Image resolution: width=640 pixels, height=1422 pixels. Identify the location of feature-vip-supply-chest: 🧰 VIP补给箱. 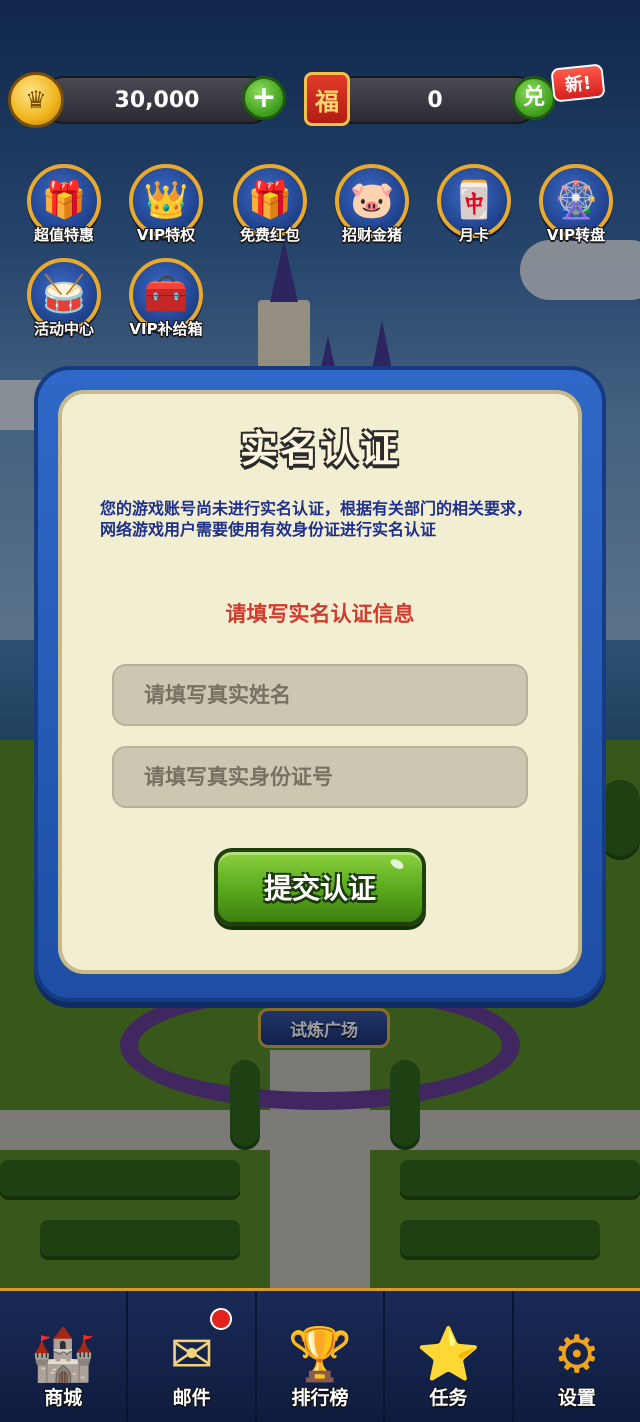
(166, 304).